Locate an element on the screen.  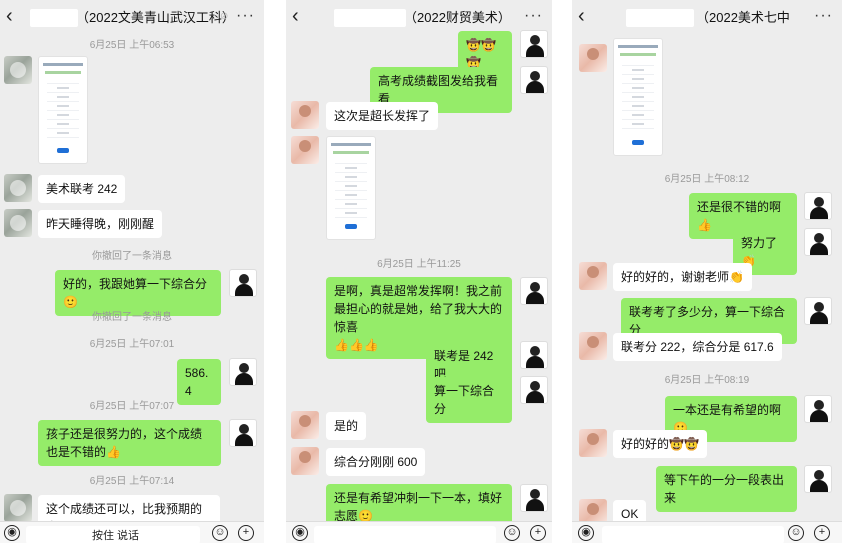
message-bubble: 好的好的，谢谢老师👏 is located at coordinates (682, 277).